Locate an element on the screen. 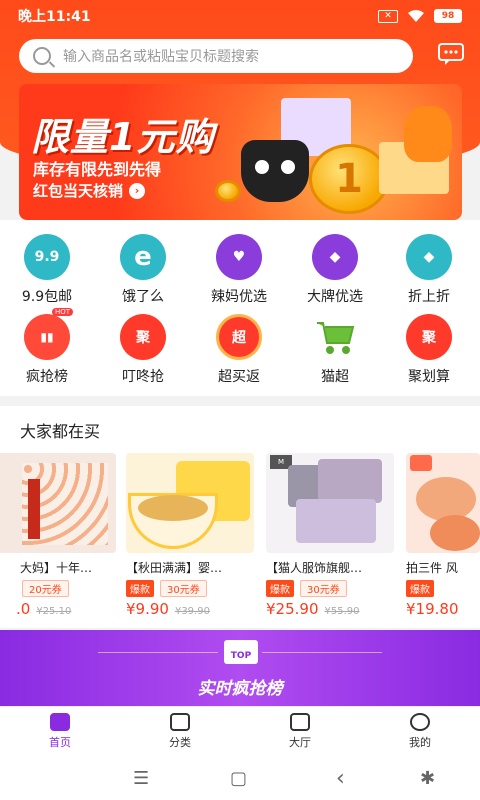 This screenshot has height=800, width=480. chao-icon: 超 is located at coordinates (239, 337).